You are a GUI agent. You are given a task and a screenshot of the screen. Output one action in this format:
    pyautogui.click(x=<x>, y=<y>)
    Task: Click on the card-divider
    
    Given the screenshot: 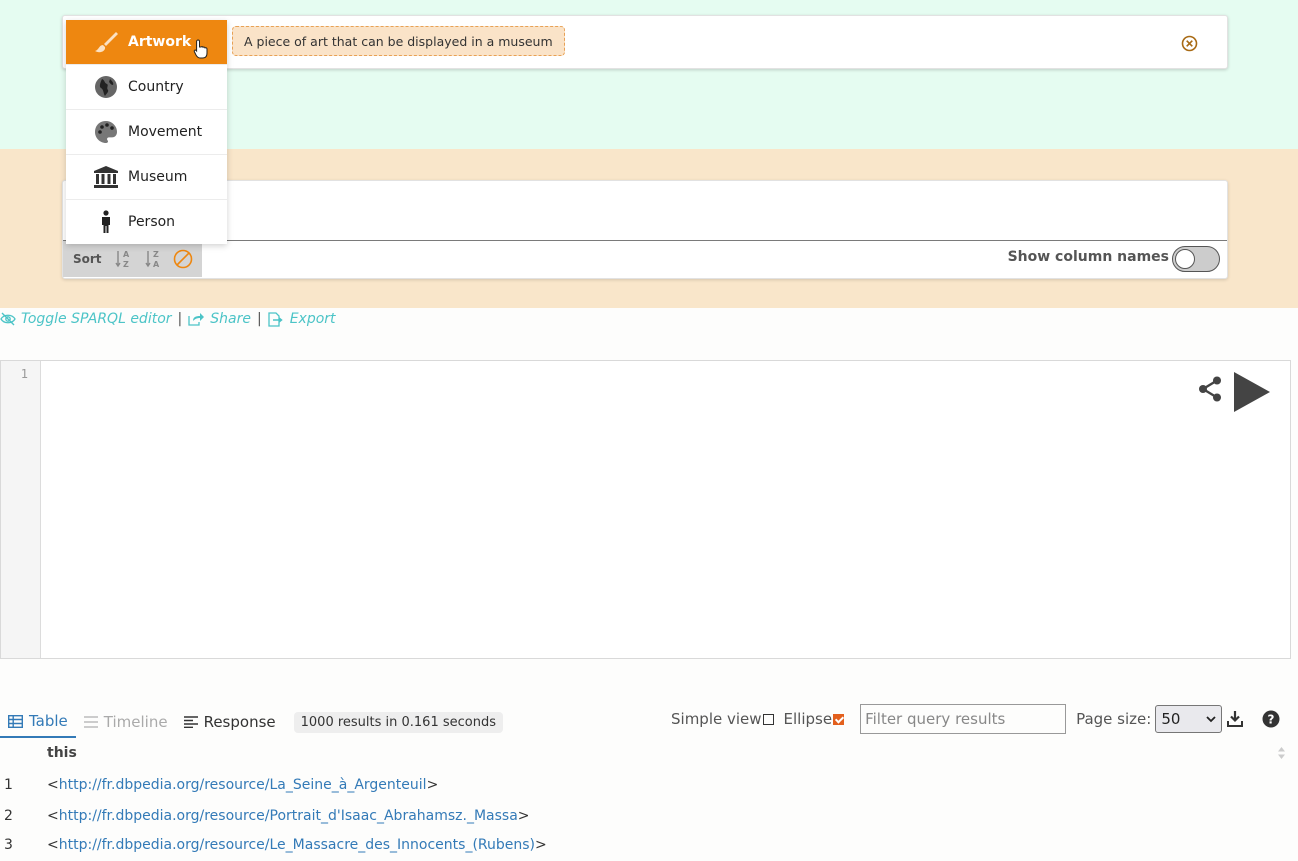 What is the action you would take?
    pyautogui.click(x=645, y=240)
    